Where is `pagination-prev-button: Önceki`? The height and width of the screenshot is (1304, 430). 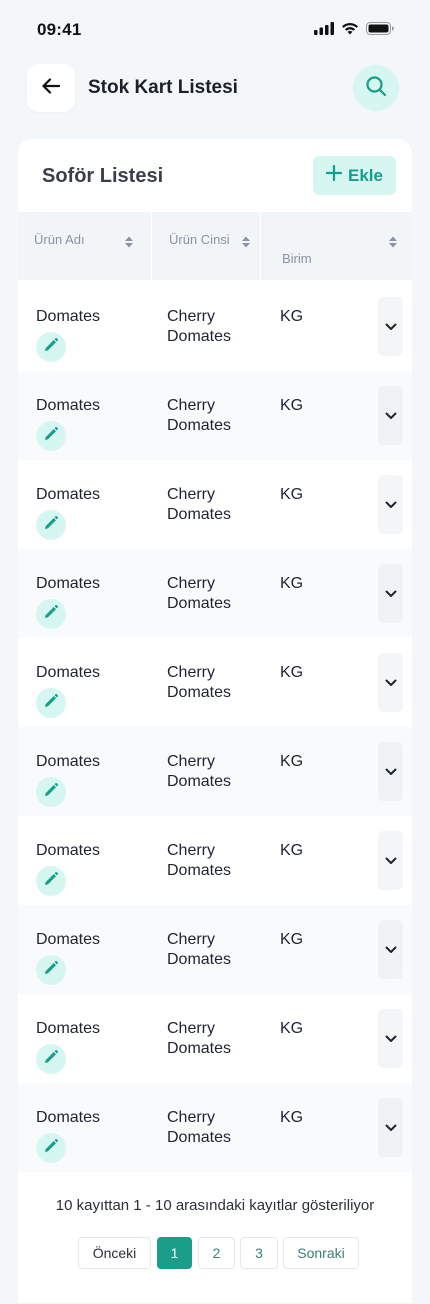 pagination-prev-button: Önceki is located at coordinates (114, 1253).